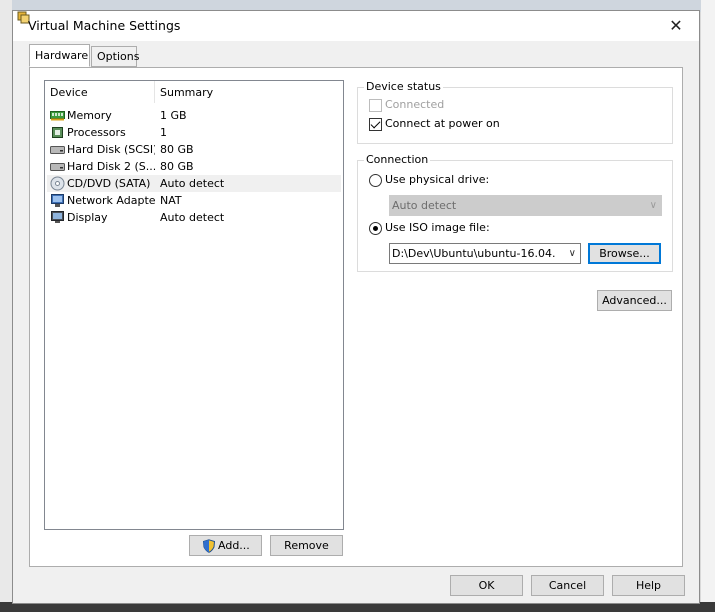  I want to click on background-window-left, so click(6, 306).